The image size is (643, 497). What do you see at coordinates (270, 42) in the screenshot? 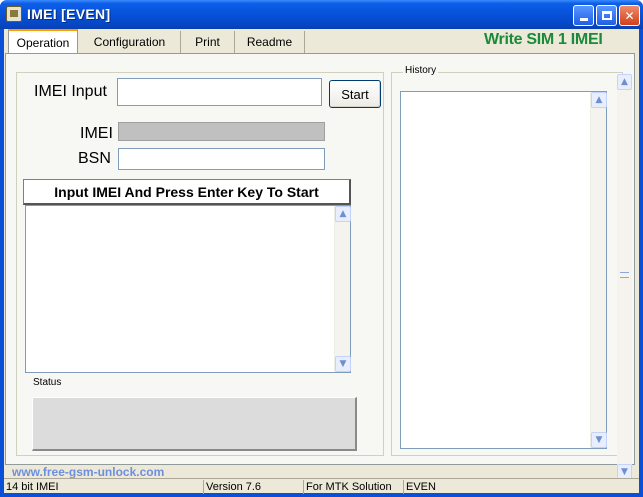
I see `tab-readme: Readme` at bounding box center [270, 42].